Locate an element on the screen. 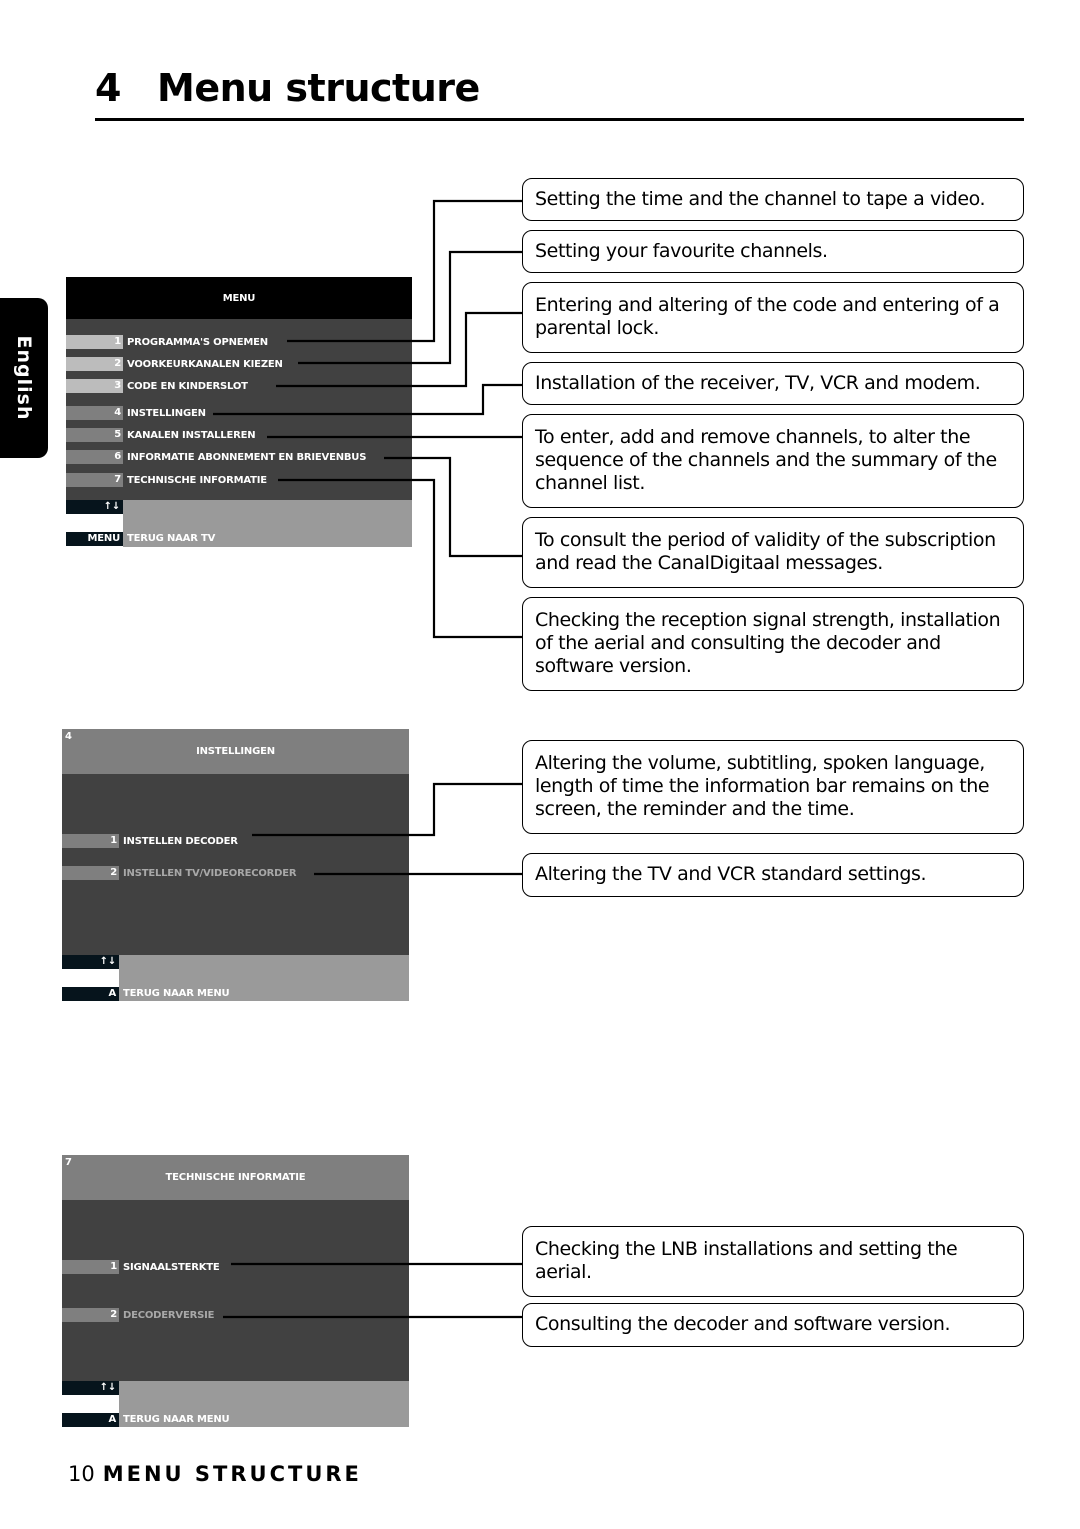 Image resolution: width=1080 pixels, height=1529 pixels. page-footer: 10 MENU STRUCTURE is located at coordinates (215, 1474).